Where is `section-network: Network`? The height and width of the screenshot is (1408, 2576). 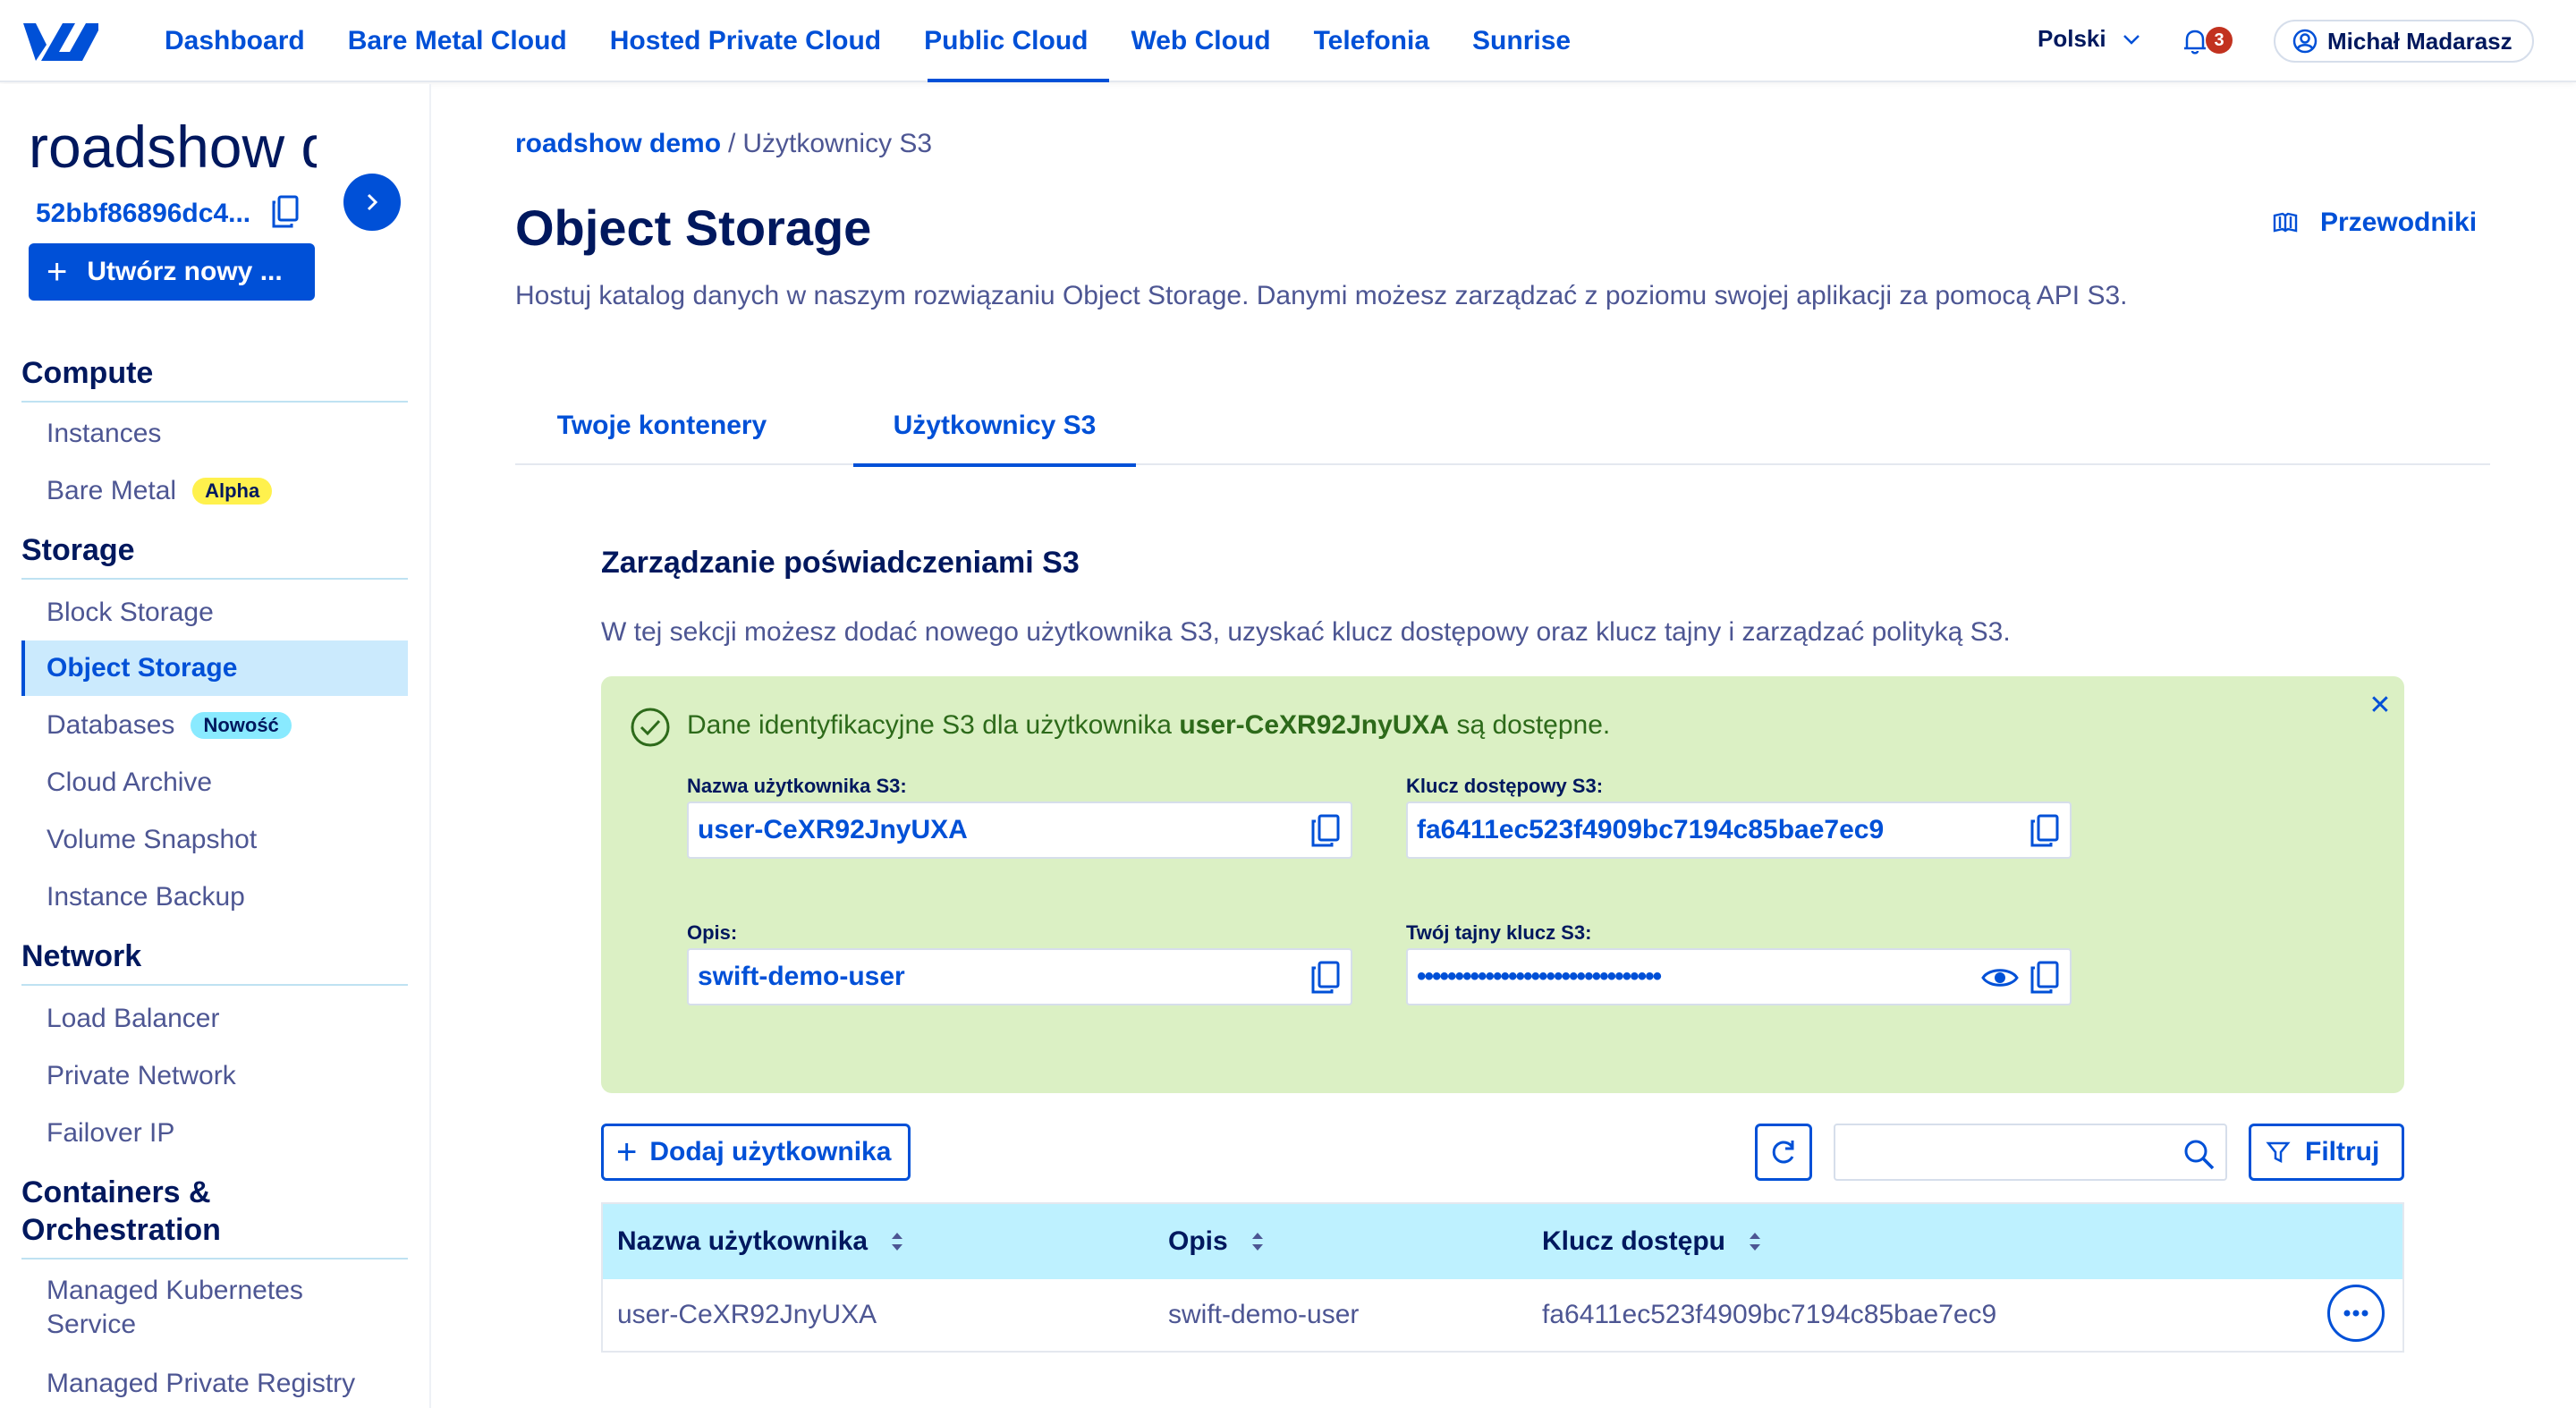 section-network: Network is located at coordinates (214, 961).